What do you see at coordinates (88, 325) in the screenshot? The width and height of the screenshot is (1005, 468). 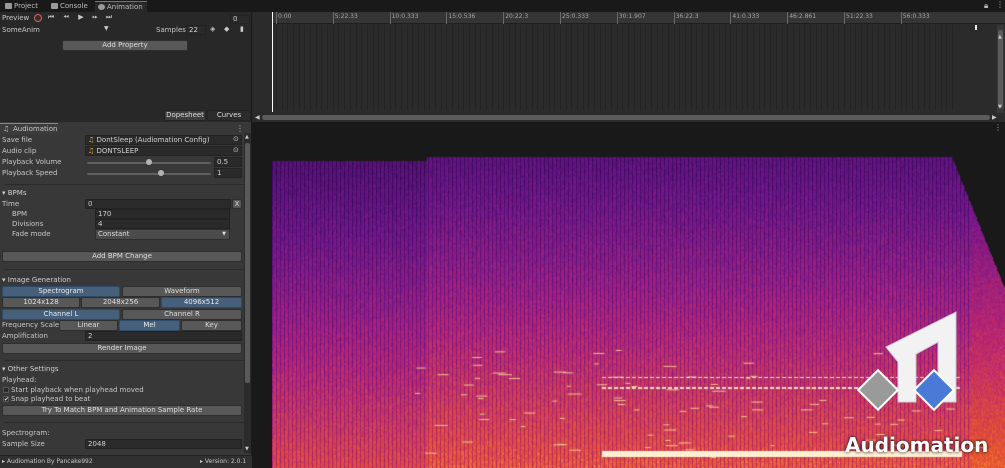 I see `linear-scale-button: Linear` at bounding box center [88, 325].